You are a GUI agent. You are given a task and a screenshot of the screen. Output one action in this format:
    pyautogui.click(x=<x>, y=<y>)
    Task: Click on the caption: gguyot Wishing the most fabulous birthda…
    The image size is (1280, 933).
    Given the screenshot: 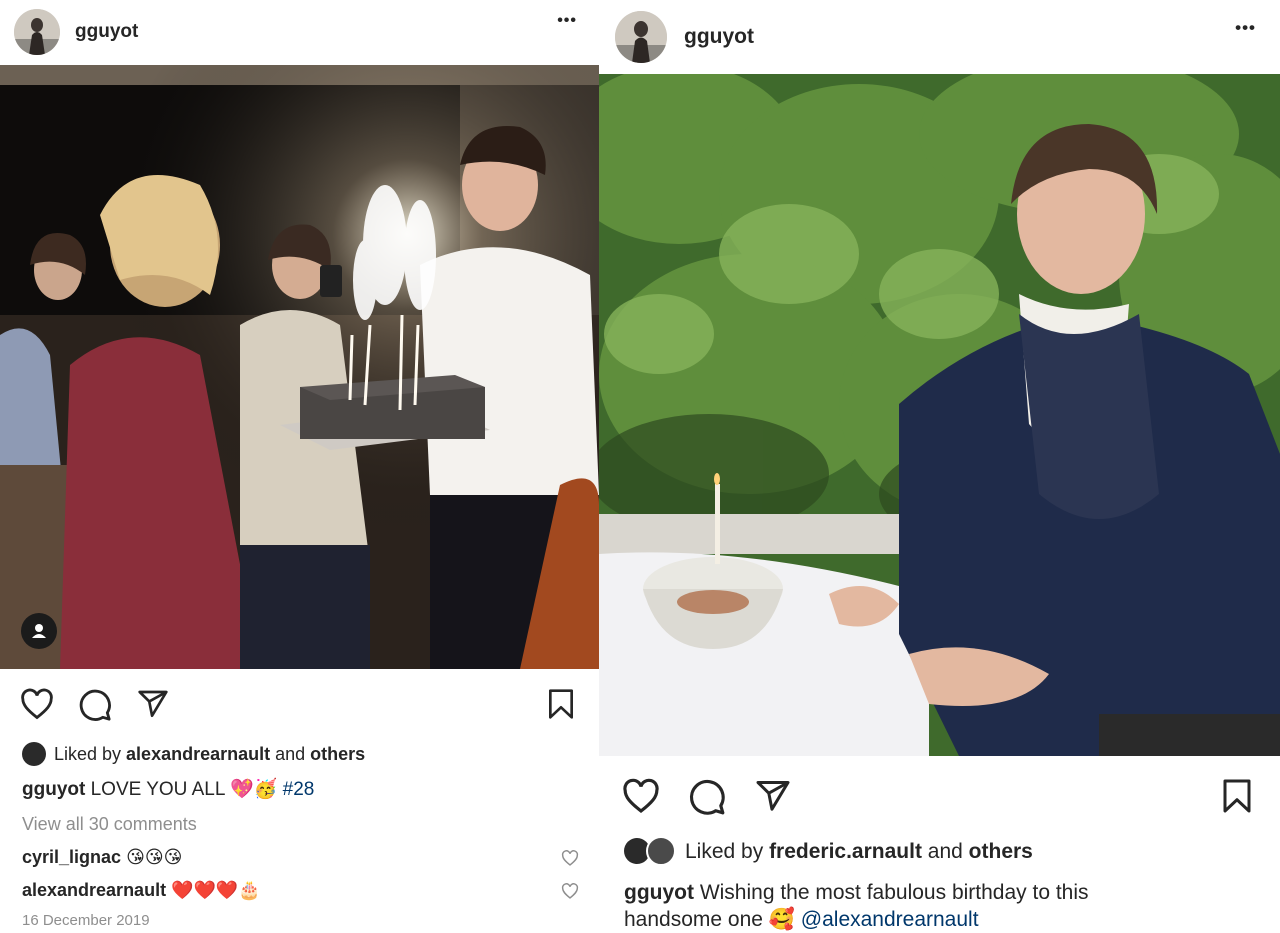 What is the action you would take?
    pyautogui.click(x=856, y=892)
    